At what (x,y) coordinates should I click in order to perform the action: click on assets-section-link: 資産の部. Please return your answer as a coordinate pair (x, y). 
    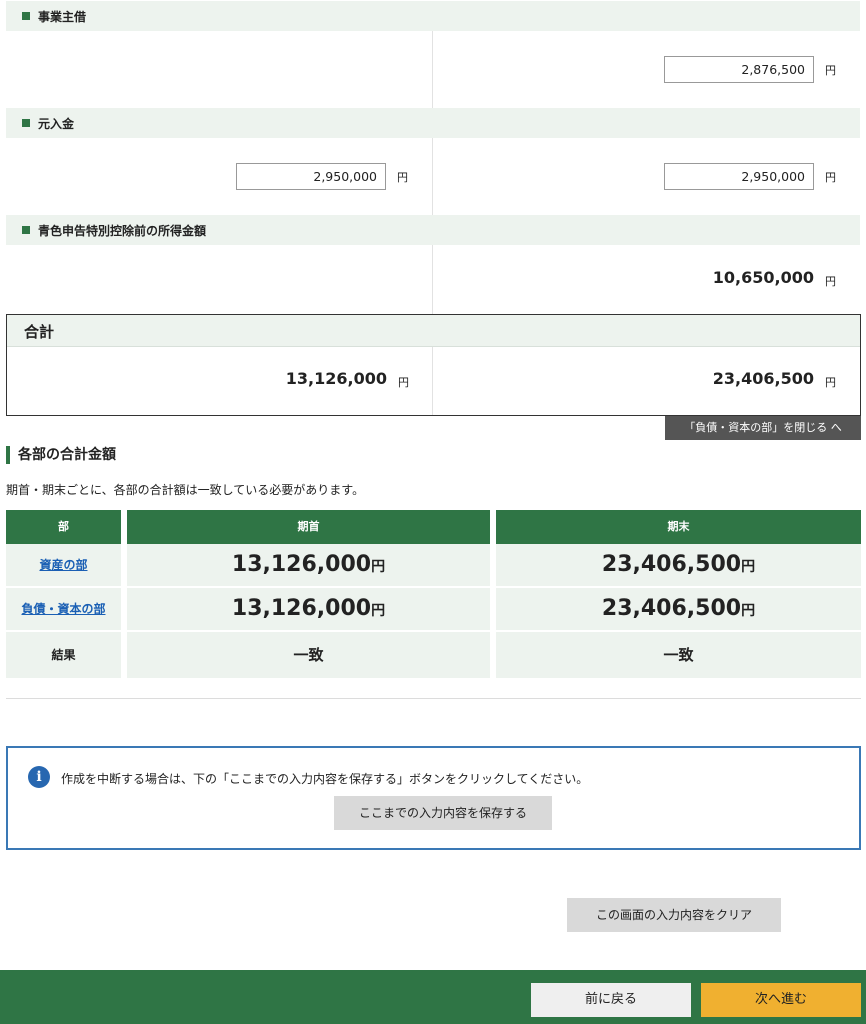
    Looking at the image, I should click on (63, 565).